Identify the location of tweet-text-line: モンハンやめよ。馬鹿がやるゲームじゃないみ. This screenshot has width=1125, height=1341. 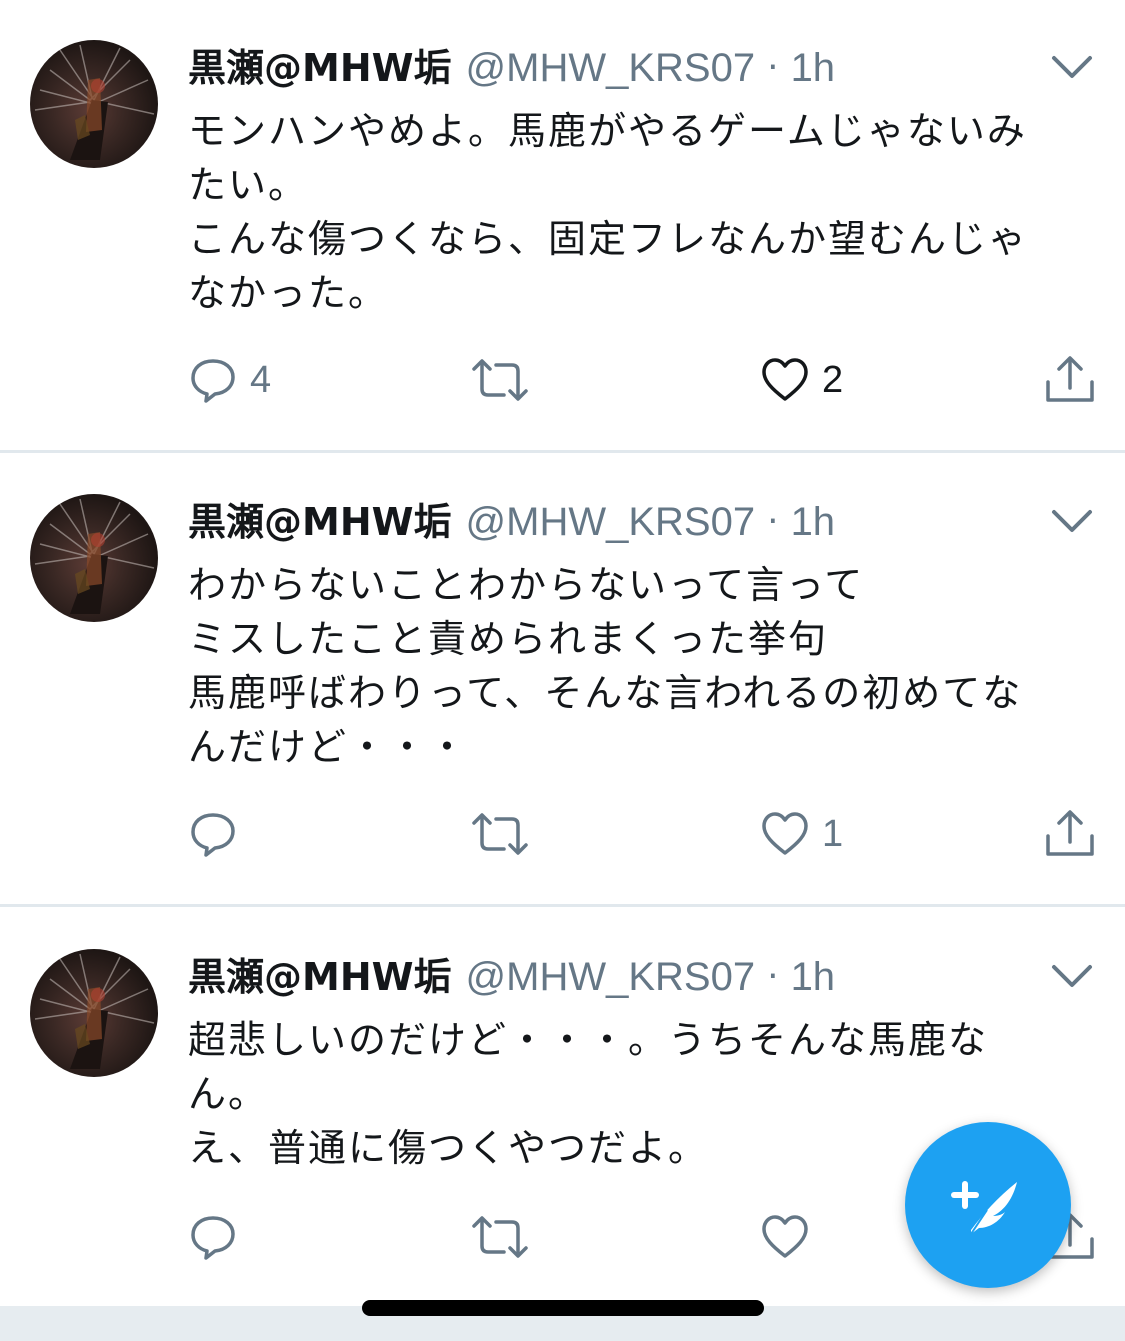
(607, 131).